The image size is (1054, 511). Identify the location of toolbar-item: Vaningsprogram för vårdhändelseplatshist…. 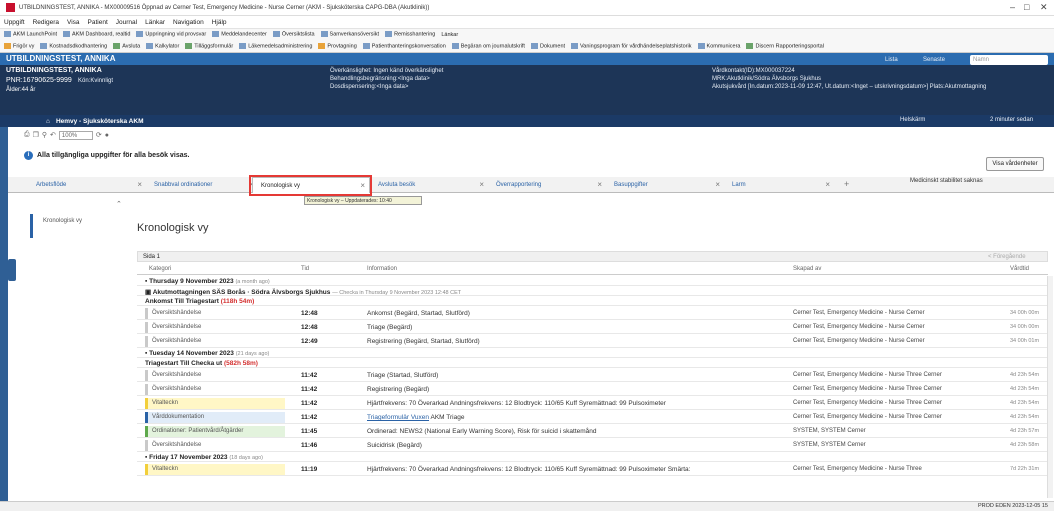
(631, 45).